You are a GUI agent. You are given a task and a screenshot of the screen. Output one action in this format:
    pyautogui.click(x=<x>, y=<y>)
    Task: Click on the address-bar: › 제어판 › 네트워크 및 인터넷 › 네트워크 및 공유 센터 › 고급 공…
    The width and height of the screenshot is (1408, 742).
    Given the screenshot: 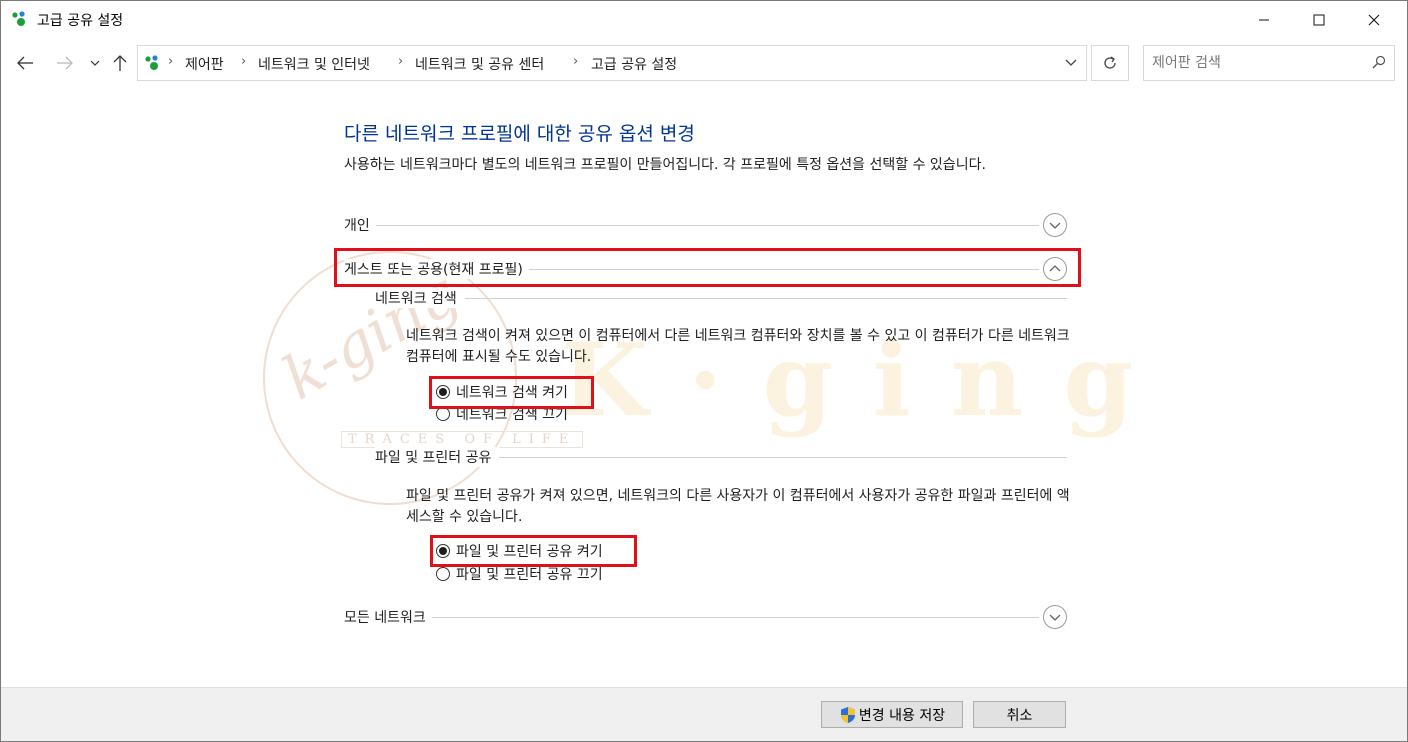 What is the action you would take?
    pyautogui.click(x=612, y=63)
    